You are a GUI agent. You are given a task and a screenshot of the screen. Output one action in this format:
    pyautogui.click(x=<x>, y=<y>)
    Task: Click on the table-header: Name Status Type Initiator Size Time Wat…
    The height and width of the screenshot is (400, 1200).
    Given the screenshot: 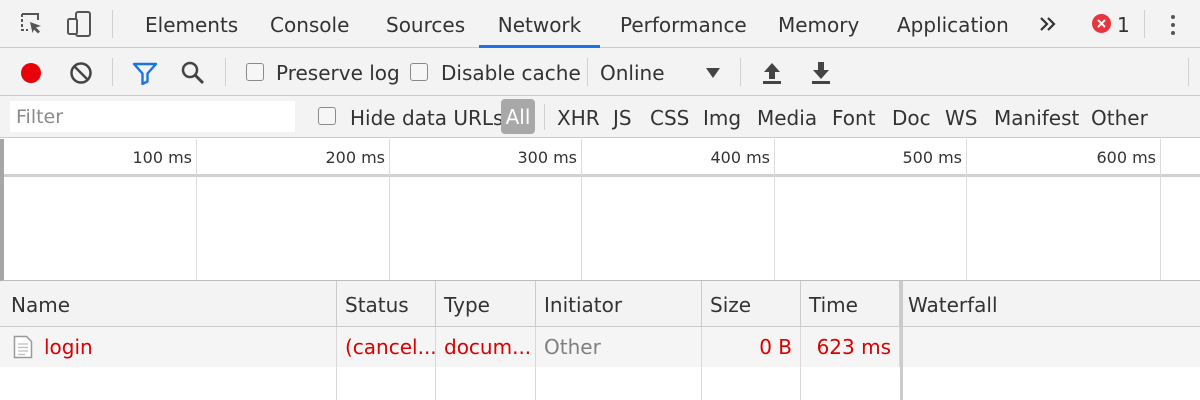 What is the action you would take?
    pyautogui.click(x=600, y=304)
    